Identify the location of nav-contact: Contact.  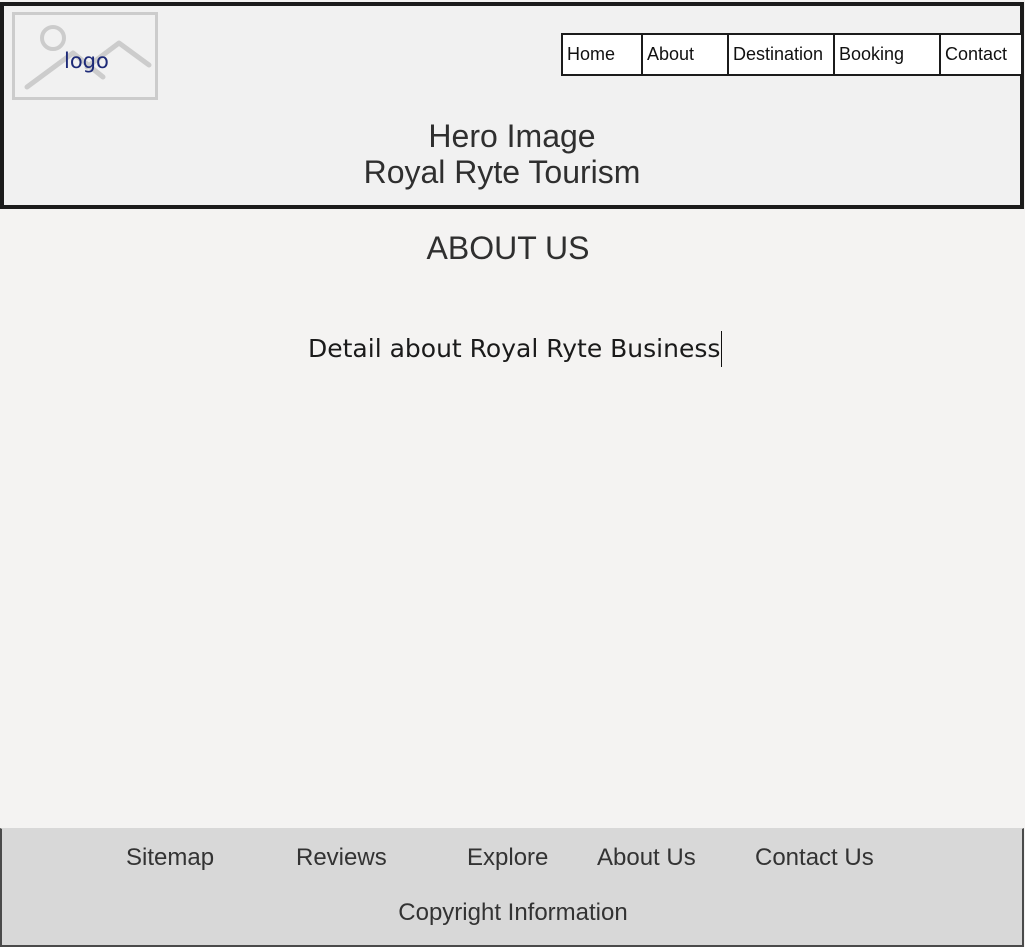
(981, 54).